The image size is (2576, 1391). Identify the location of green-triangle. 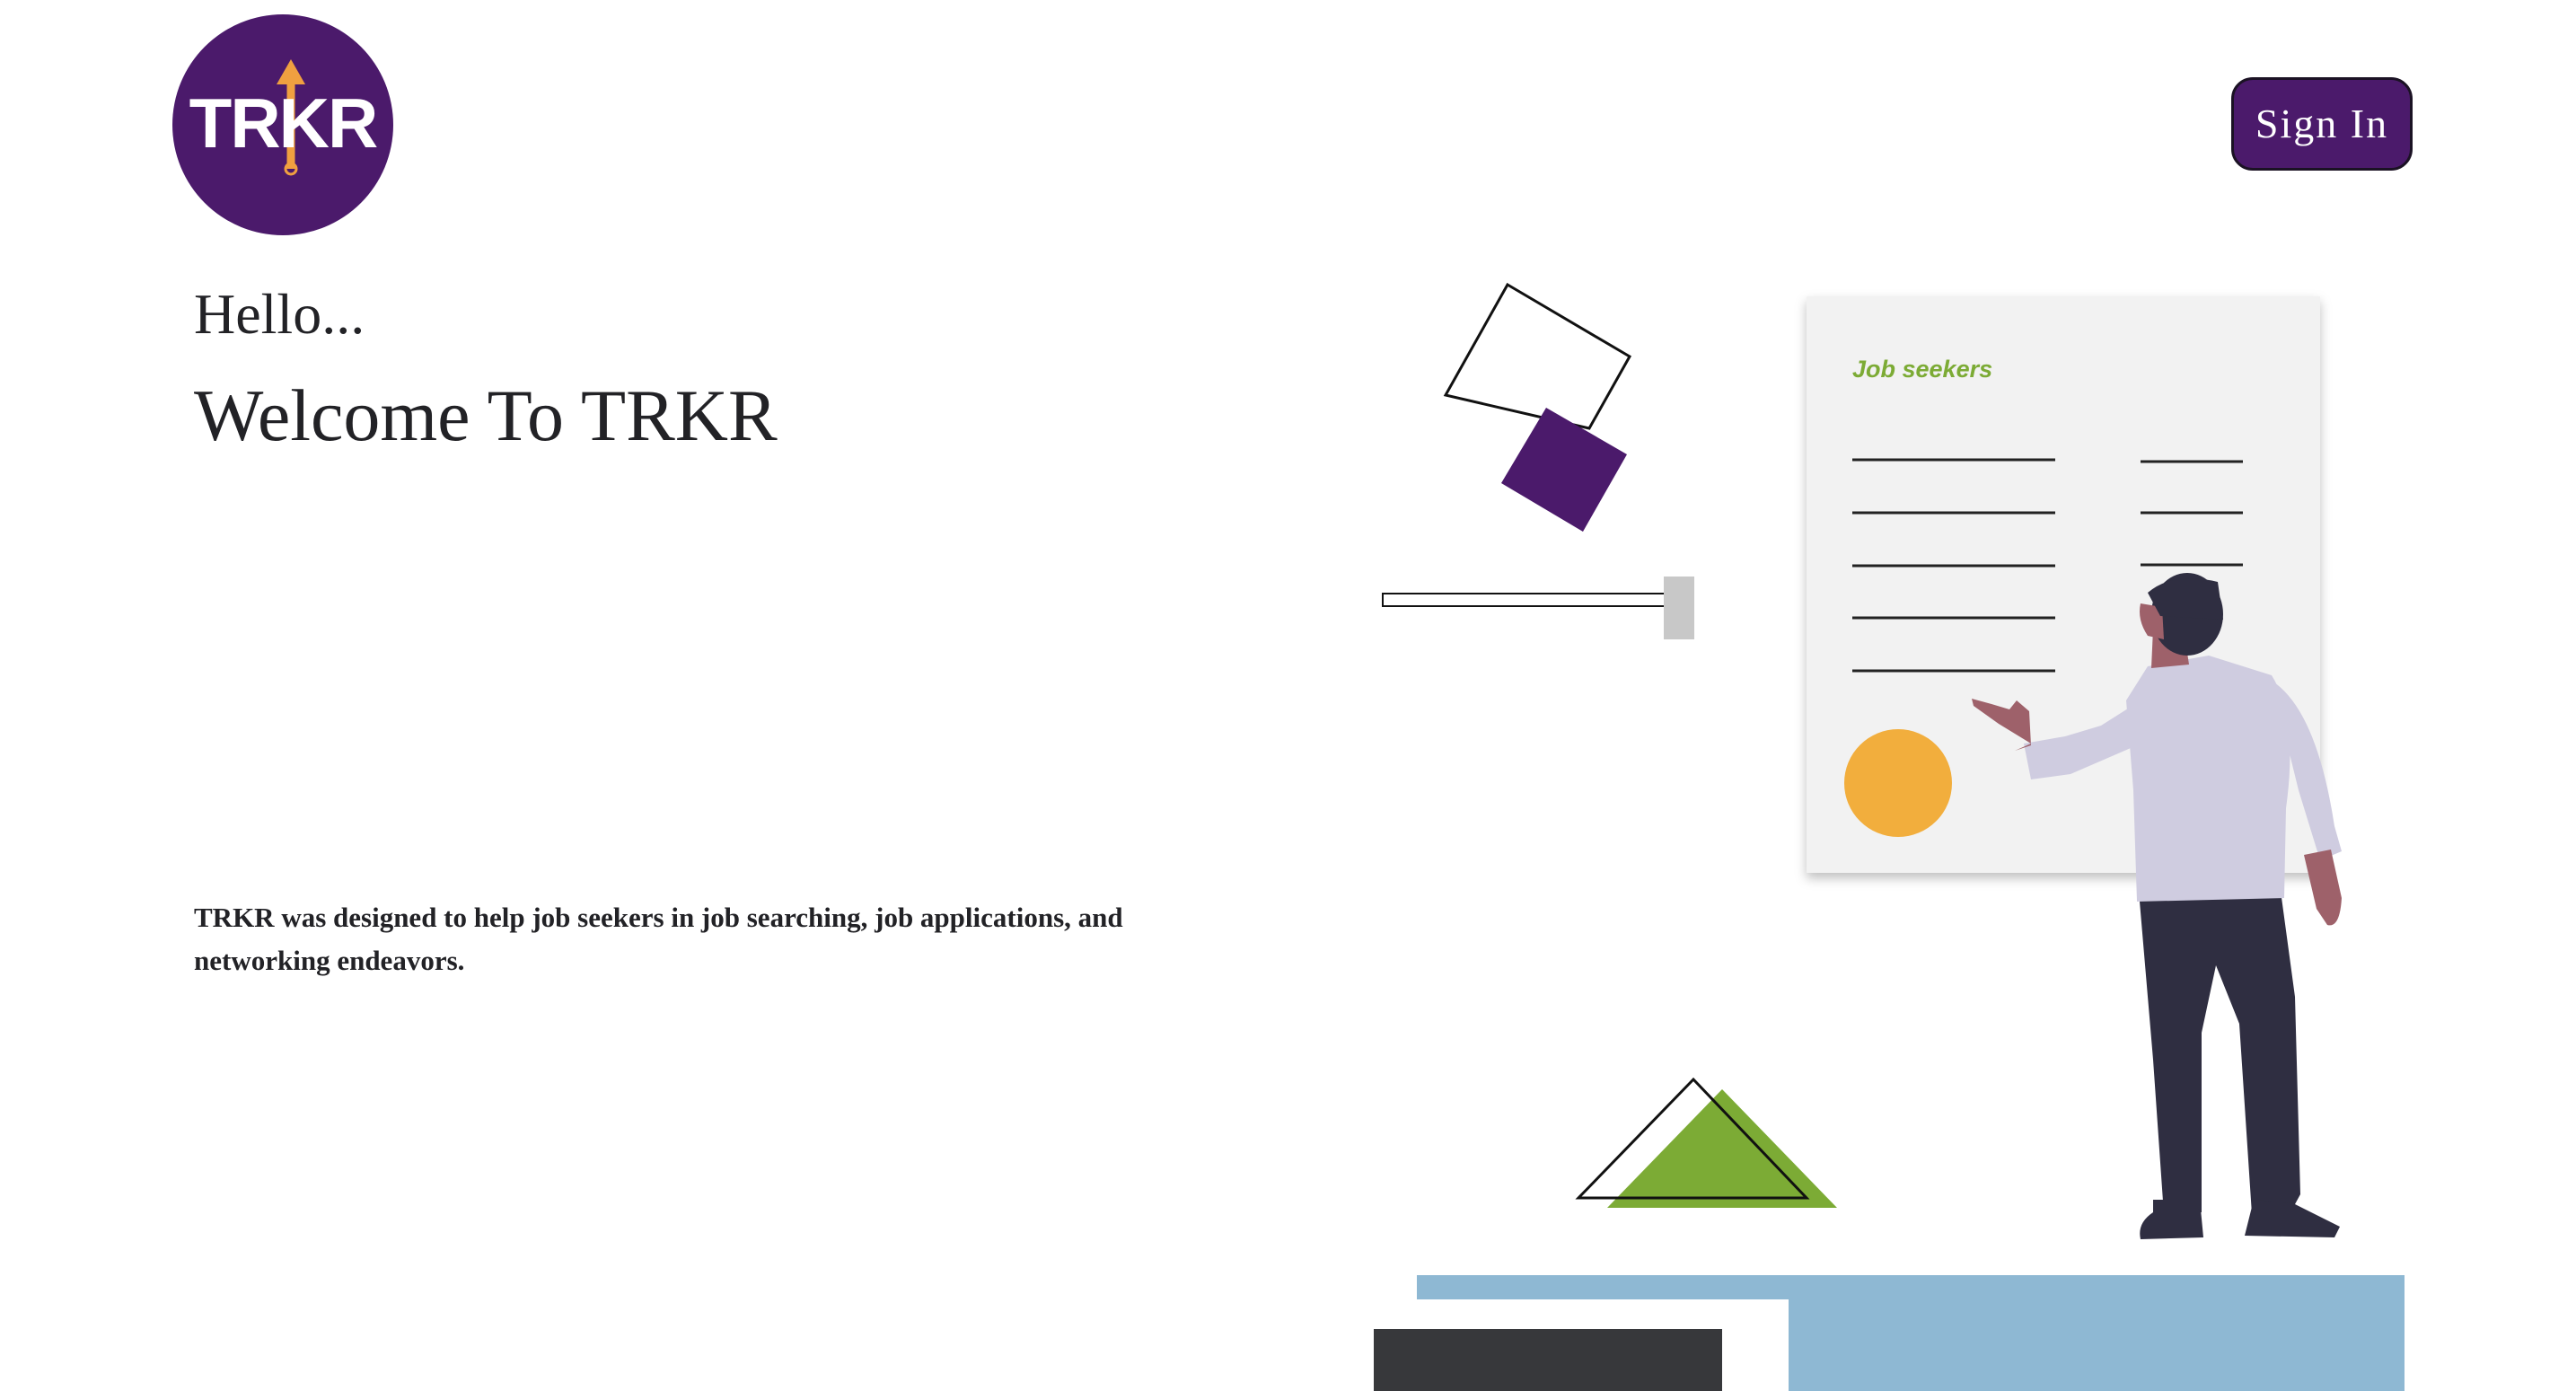
(1722, 1149).